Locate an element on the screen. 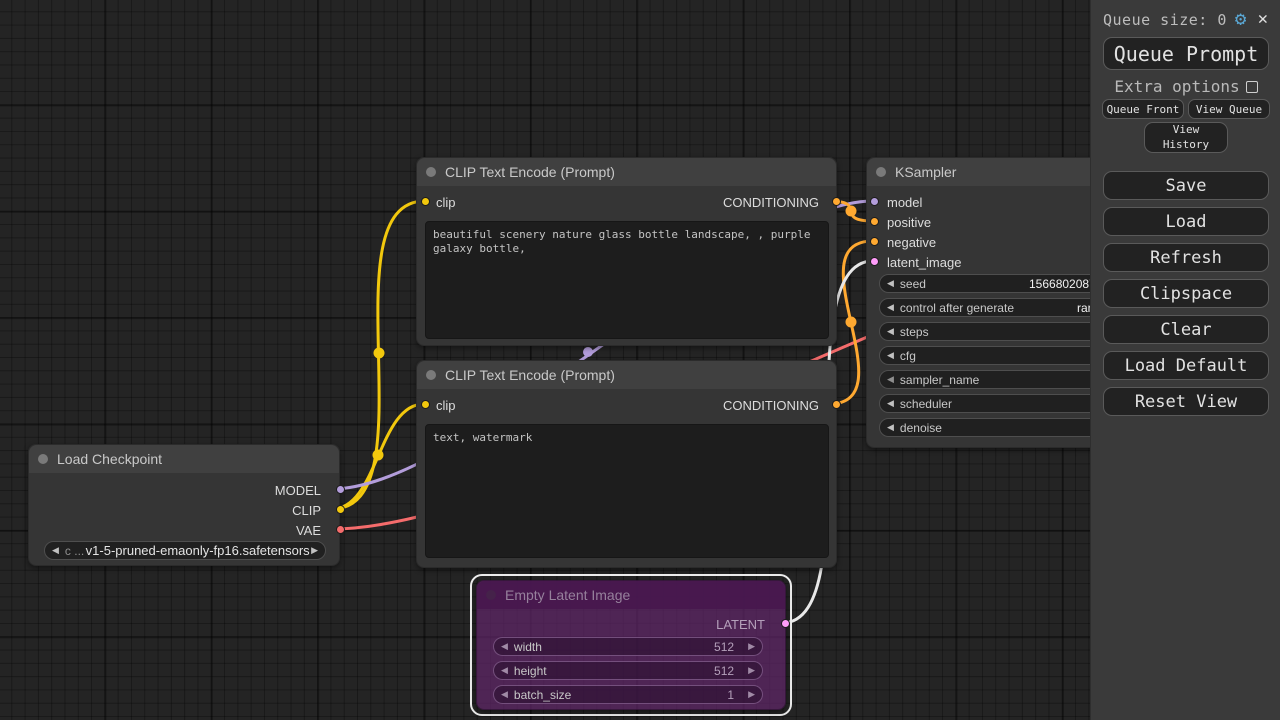 The height and width of the screenshot is (720, 1280). output-model-label: MODEL is located at coordinates (297, 490).